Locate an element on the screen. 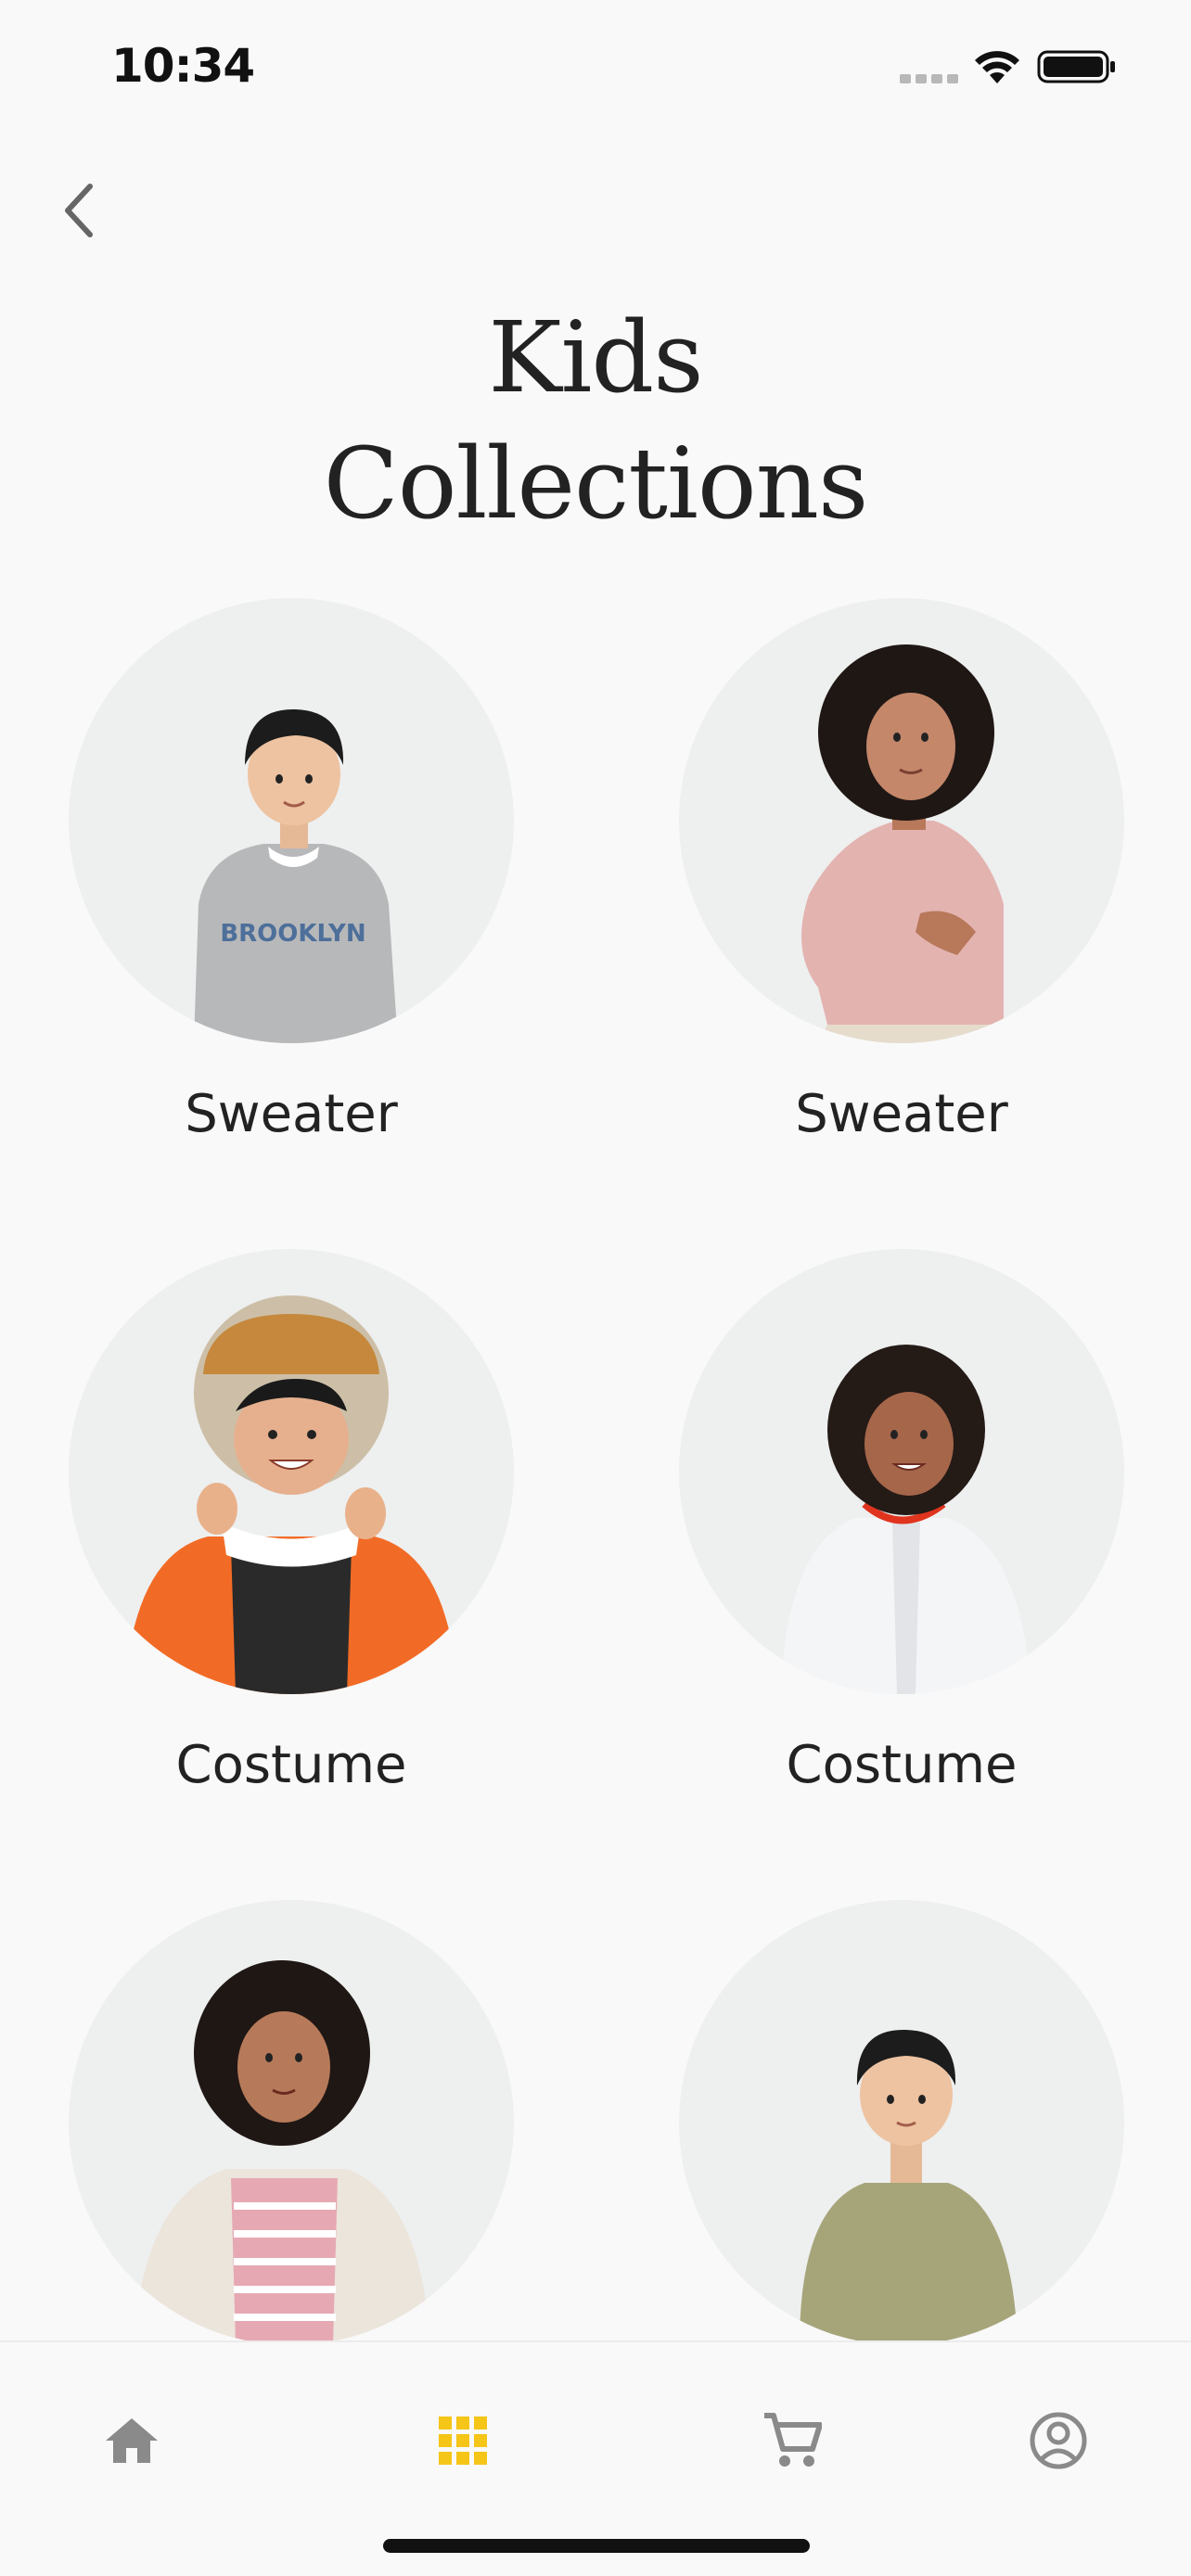 The width and height of the screenshot is (1191, 2576). category-image: BROOKLYN is located at coordinates (291, 820).